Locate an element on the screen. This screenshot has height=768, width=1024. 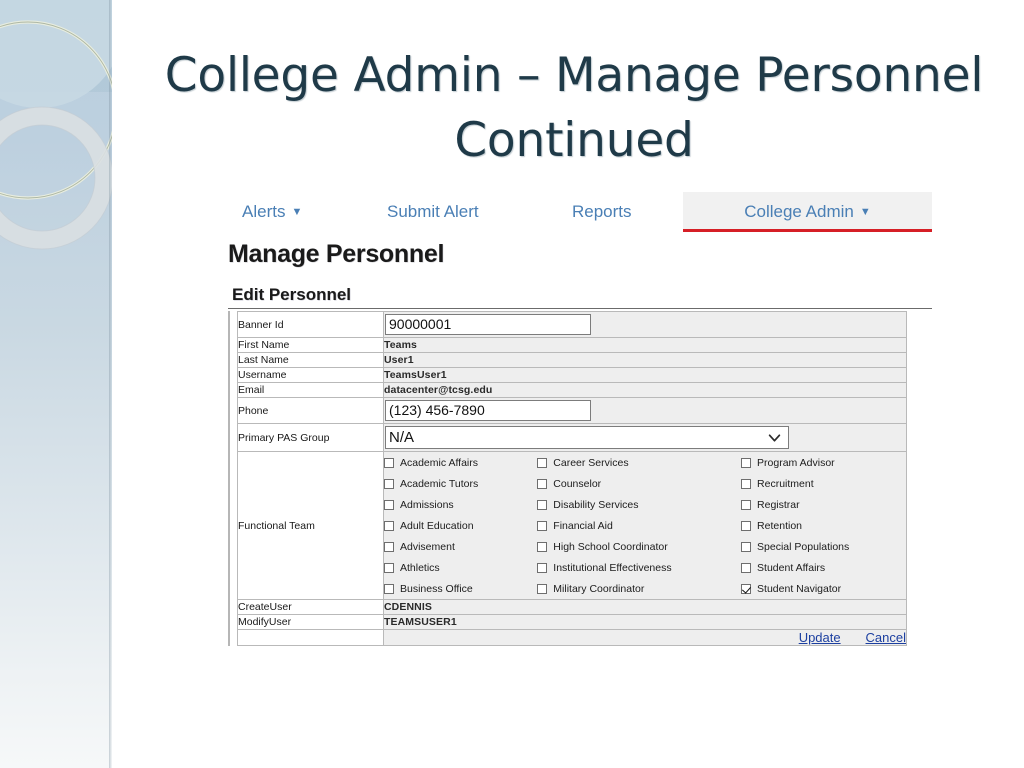
primary-pas-group-selected-value: N/A is located at coordinates (402, 437).